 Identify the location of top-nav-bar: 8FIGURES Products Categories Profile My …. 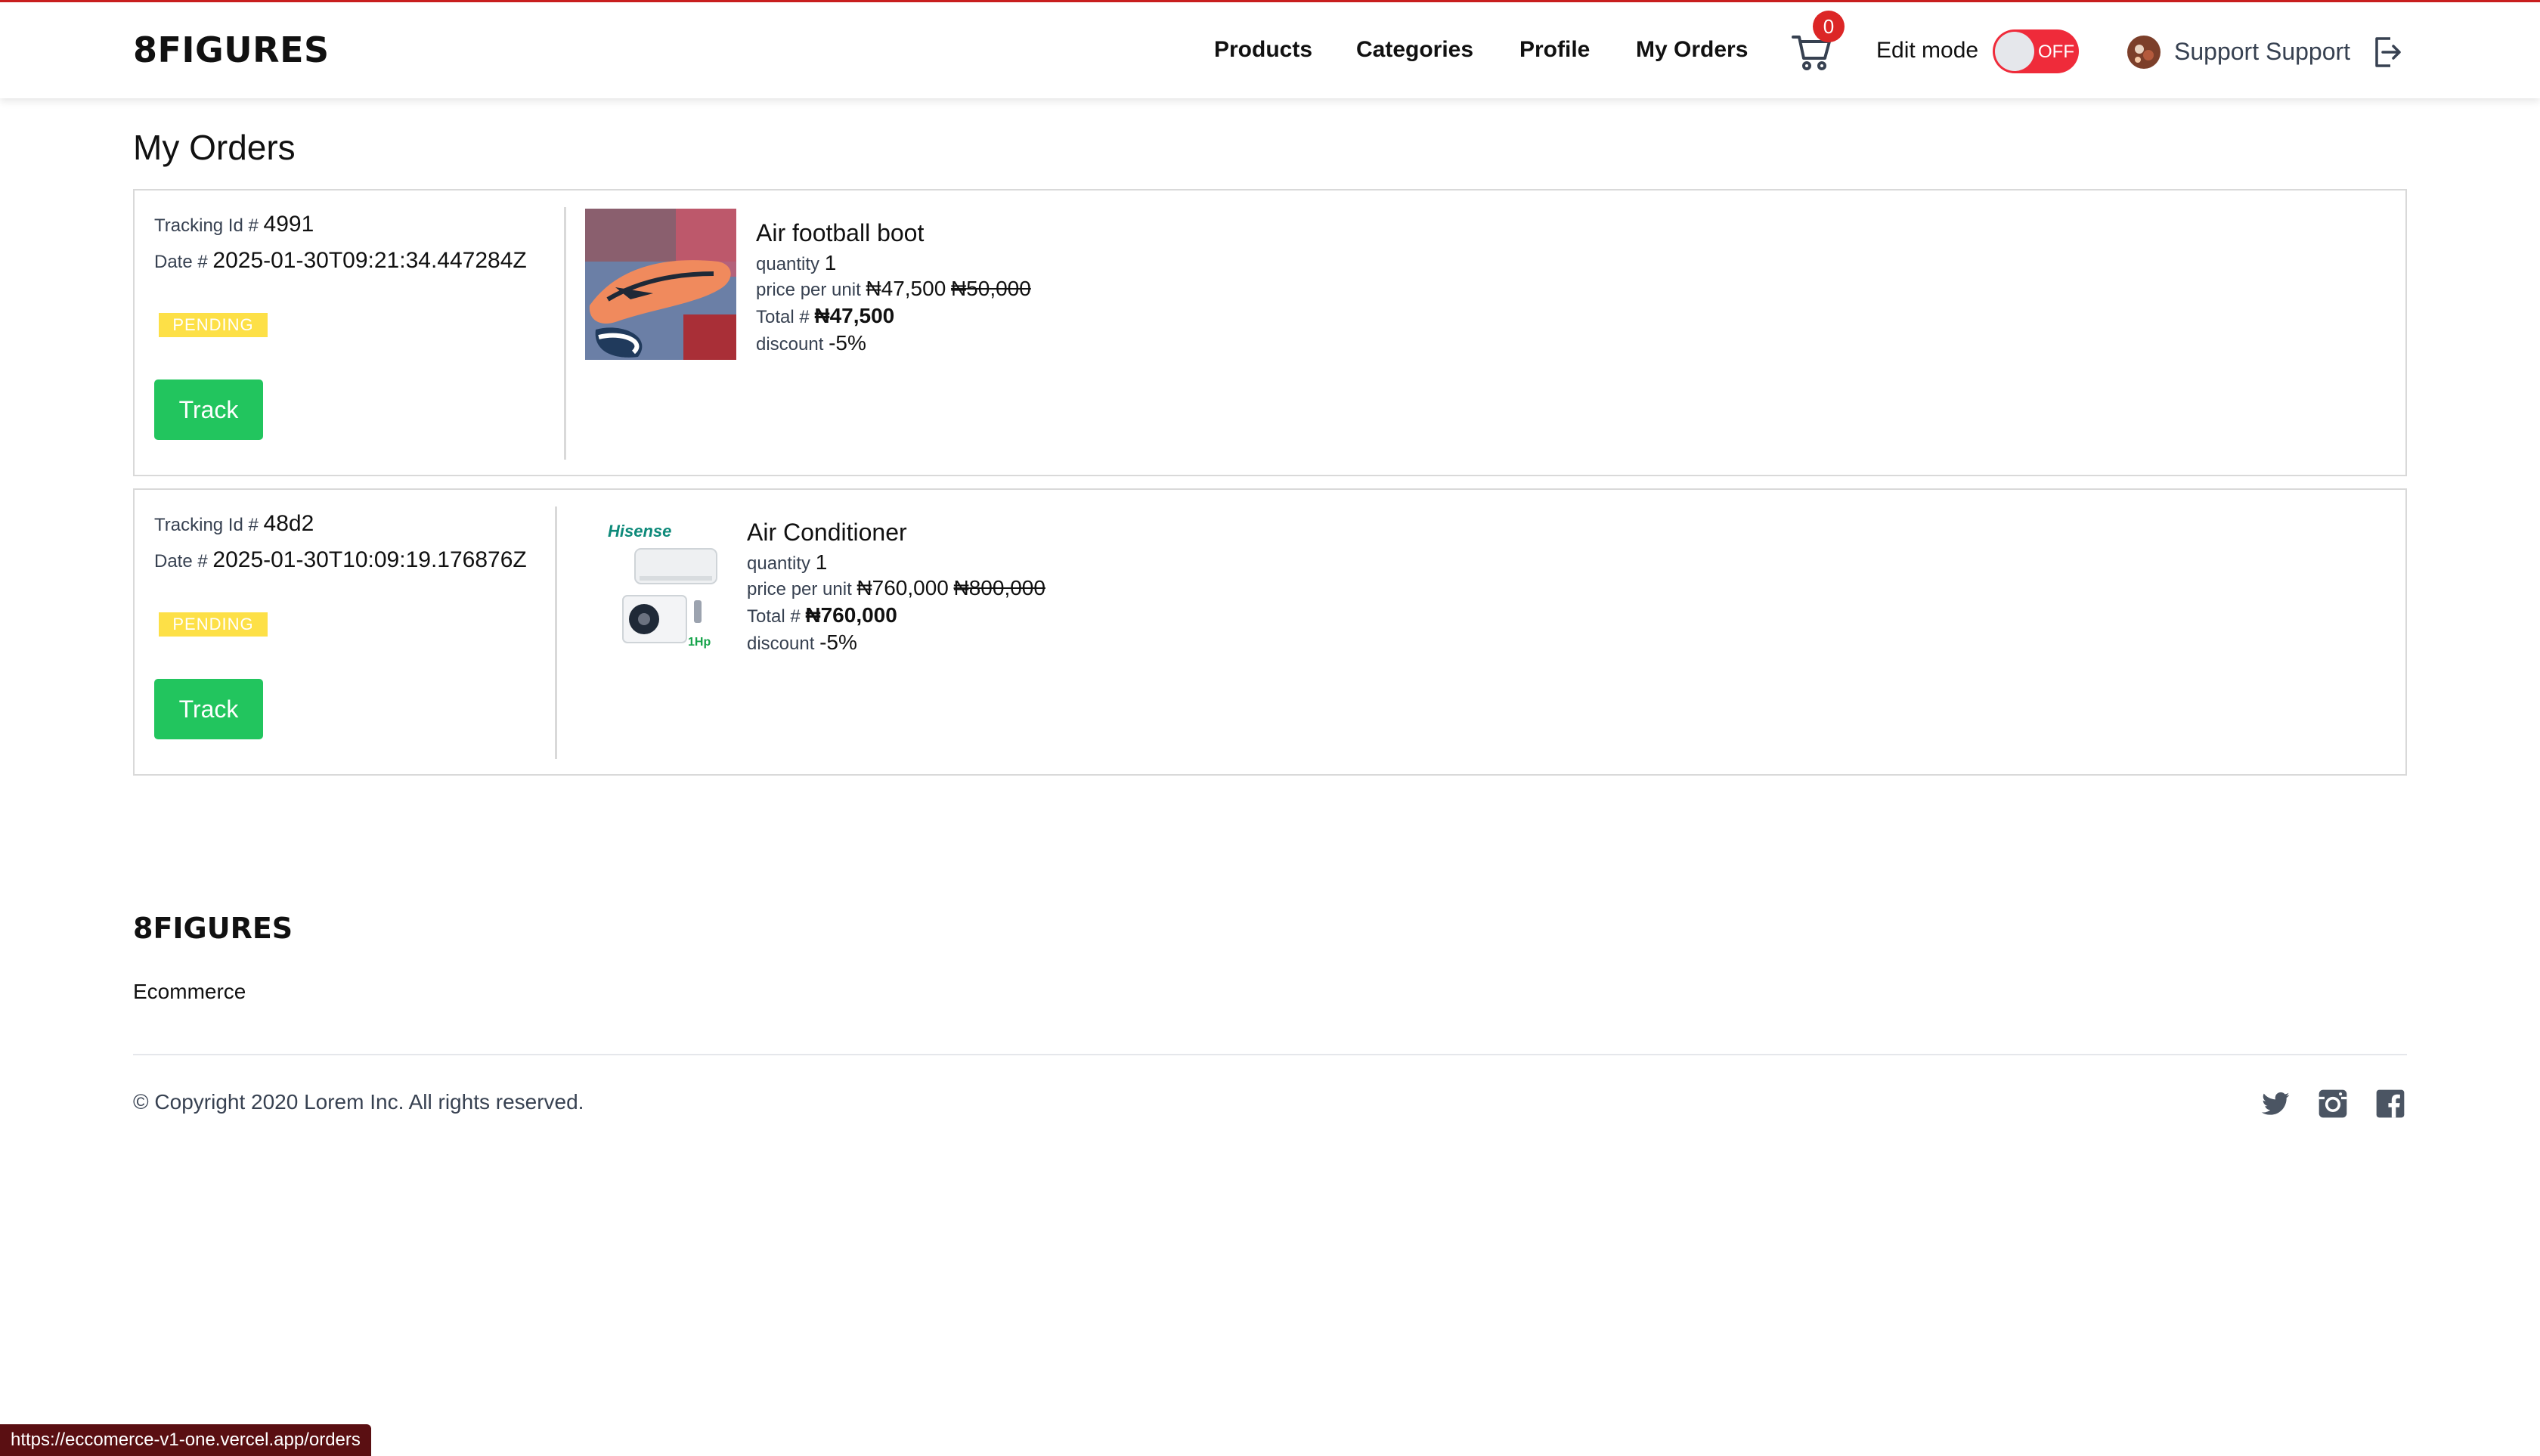
(1270, 49).